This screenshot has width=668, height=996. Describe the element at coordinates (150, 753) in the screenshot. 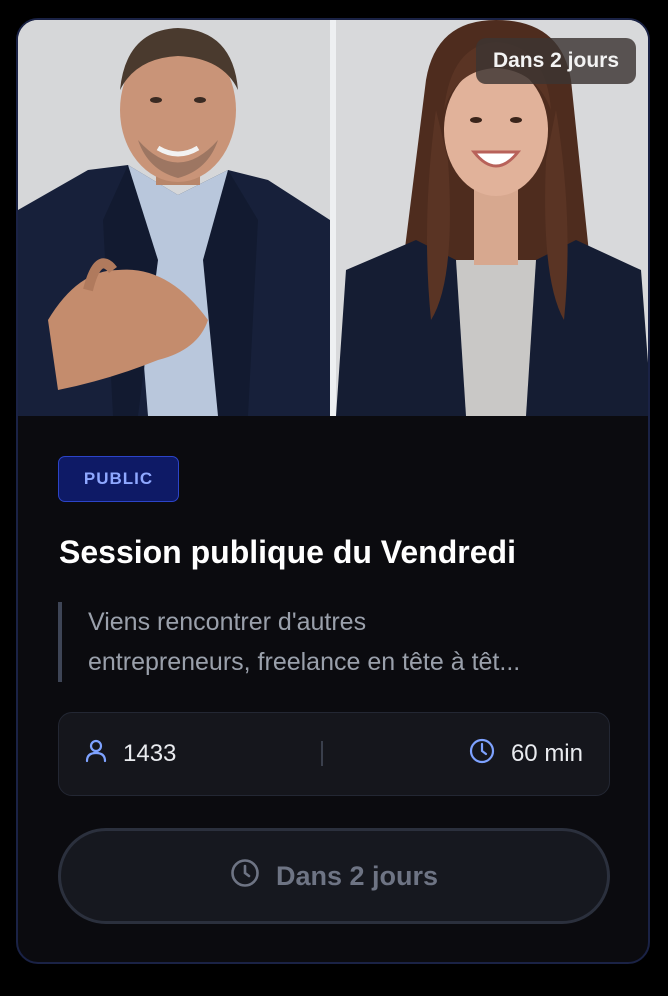

I see `participants-count: 1433` at that location.